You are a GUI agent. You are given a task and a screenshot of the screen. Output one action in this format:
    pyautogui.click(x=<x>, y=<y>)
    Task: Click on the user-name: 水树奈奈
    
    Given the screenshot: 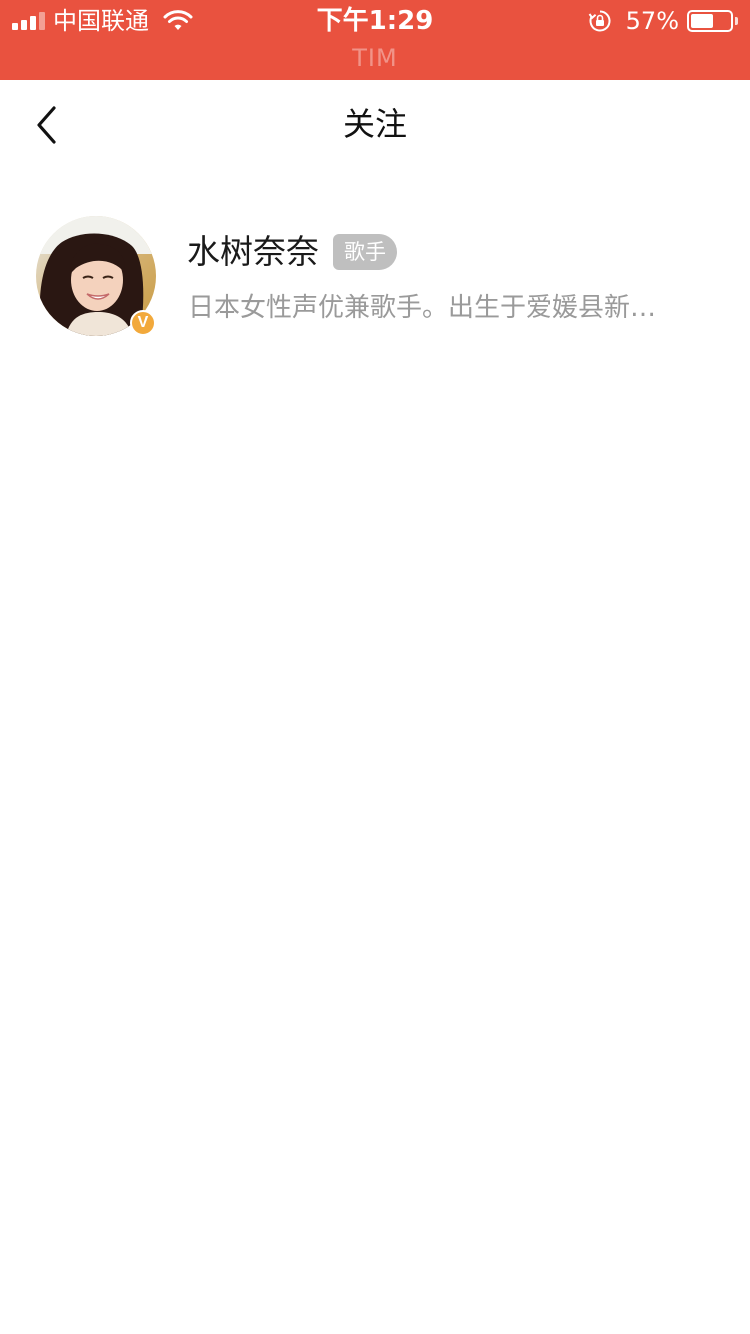 What is the action you would take?
    pyautogui.click(x=253, y=251)
    